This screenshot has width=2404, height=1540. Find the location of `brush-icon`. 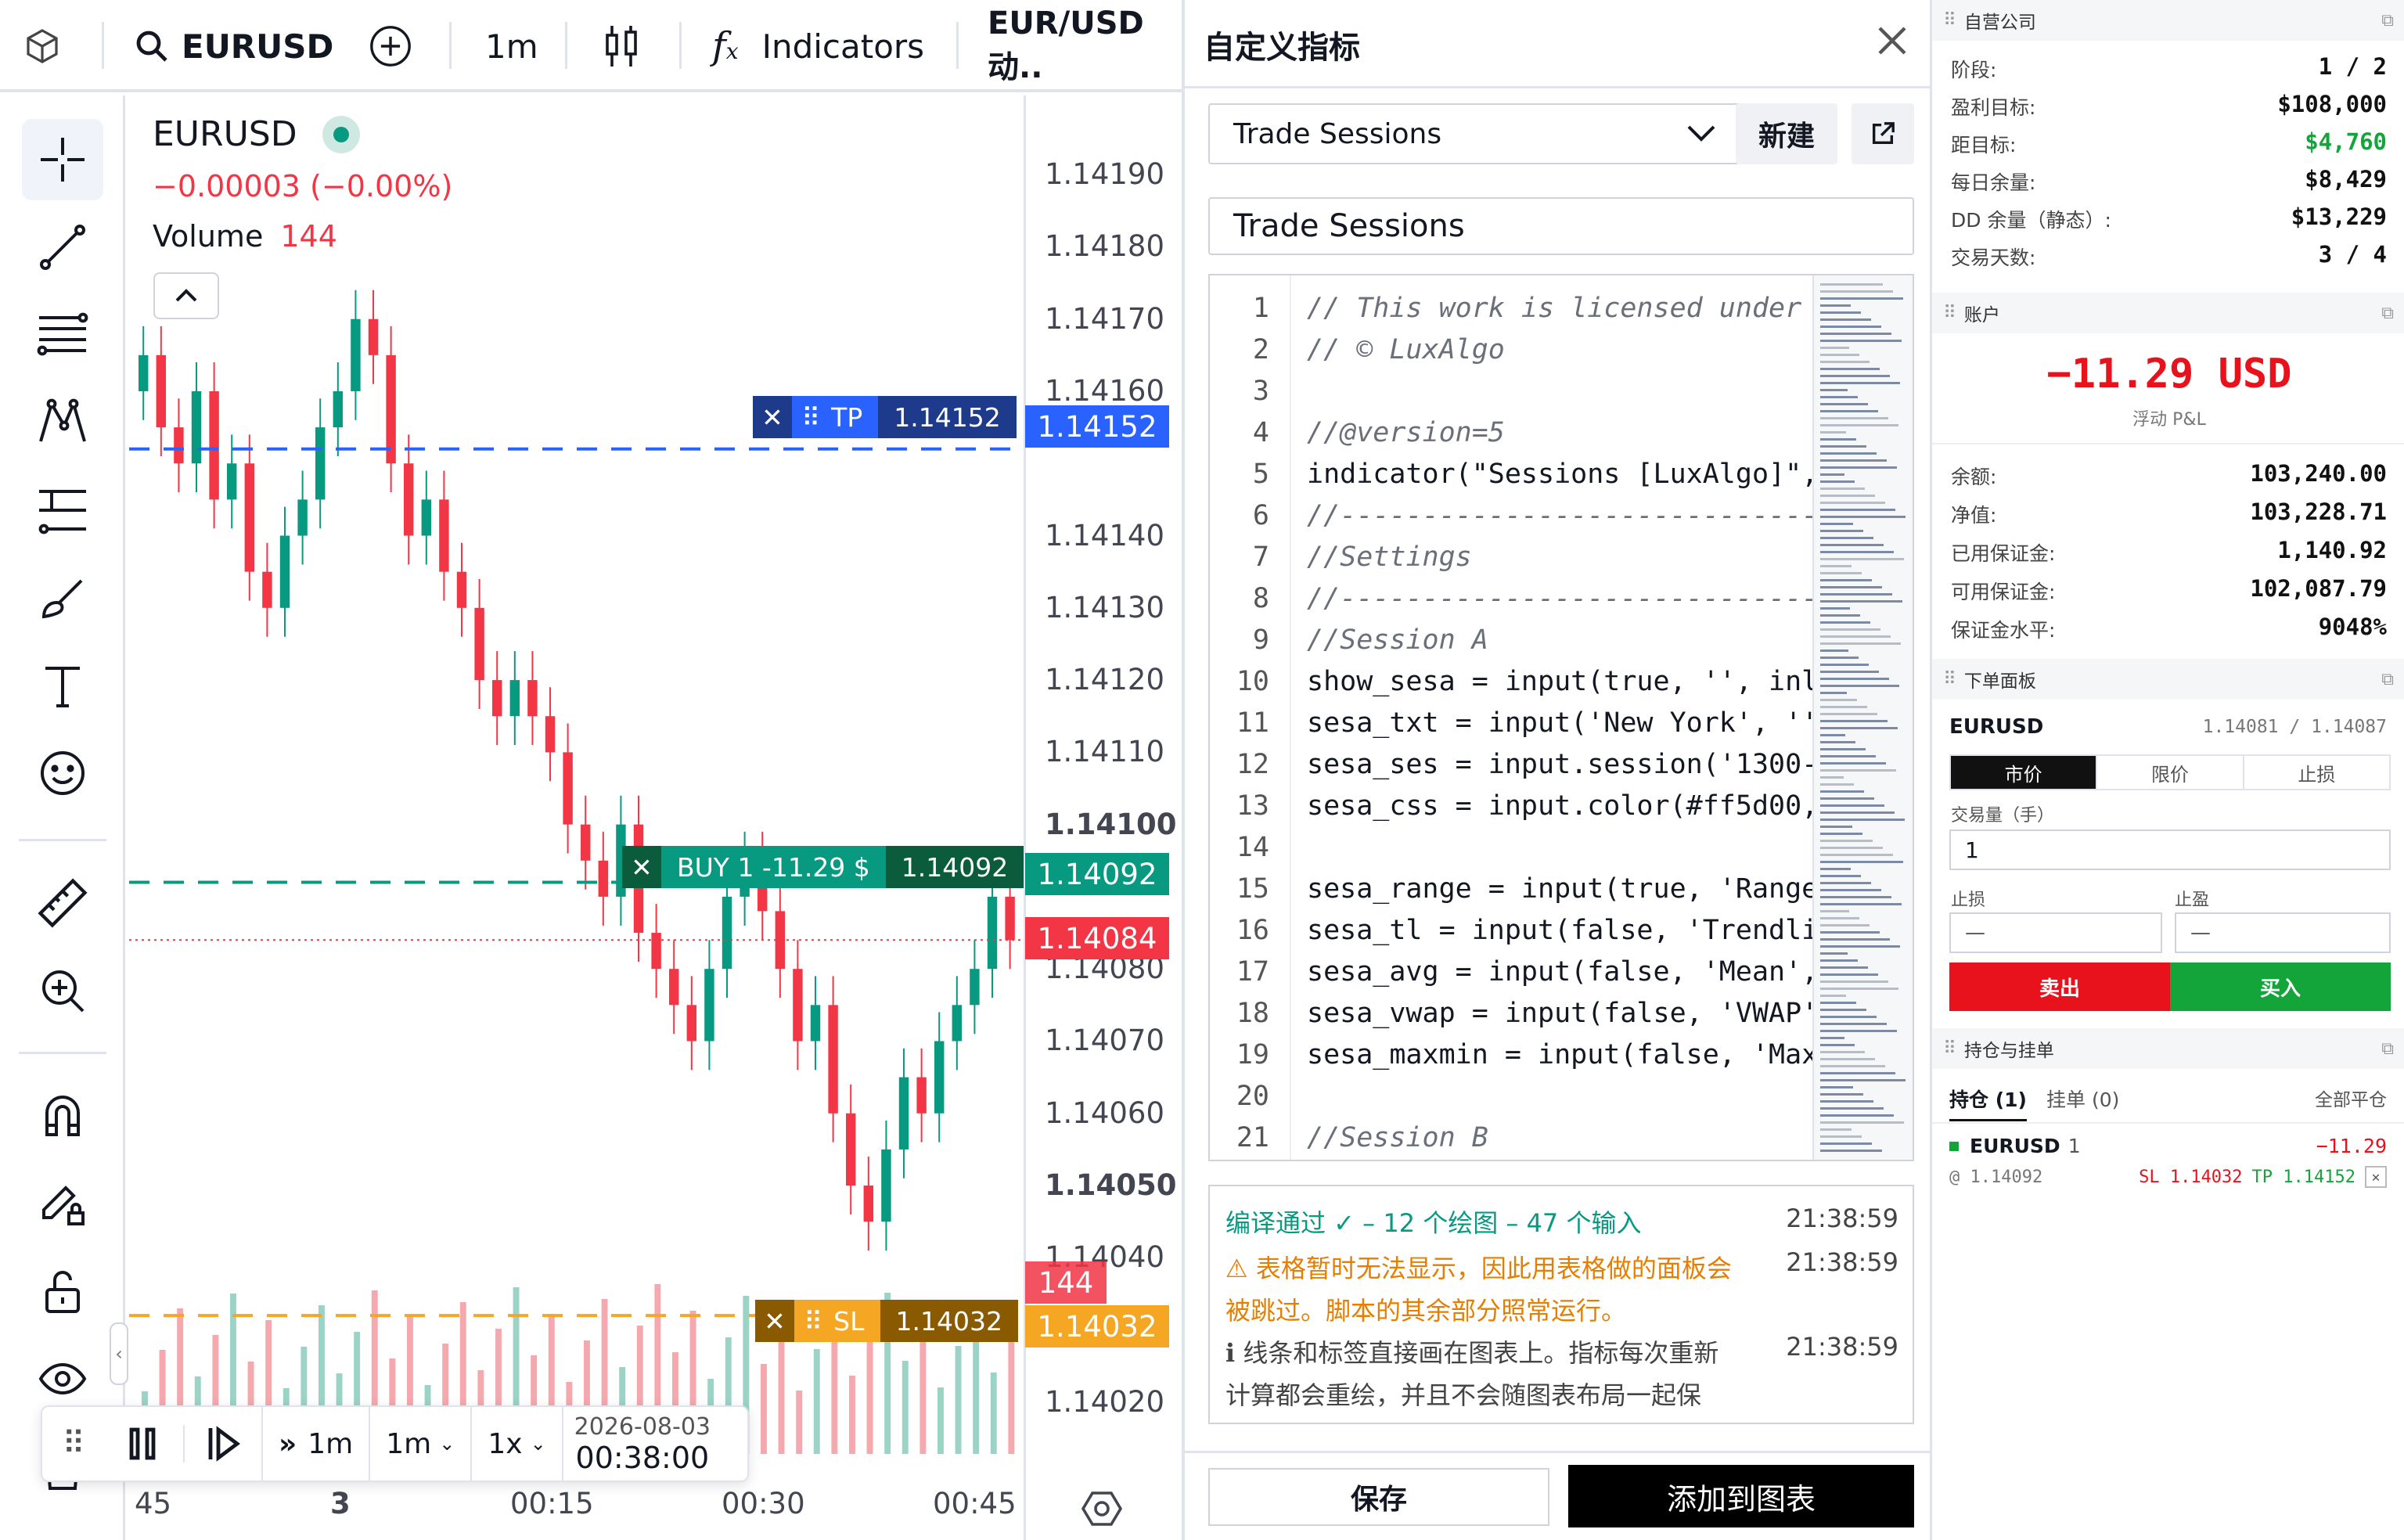

brush-icon is located at coordinates (62, 598).